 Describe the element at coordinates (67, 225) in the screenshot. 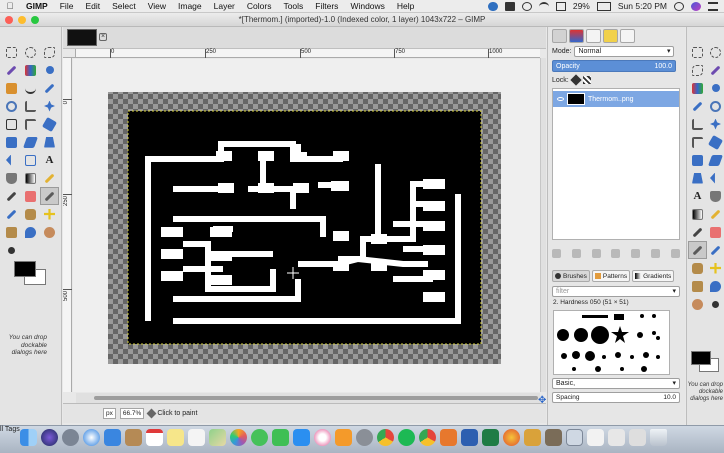

I see `vertical-ruler: 0 250 500` at that location.